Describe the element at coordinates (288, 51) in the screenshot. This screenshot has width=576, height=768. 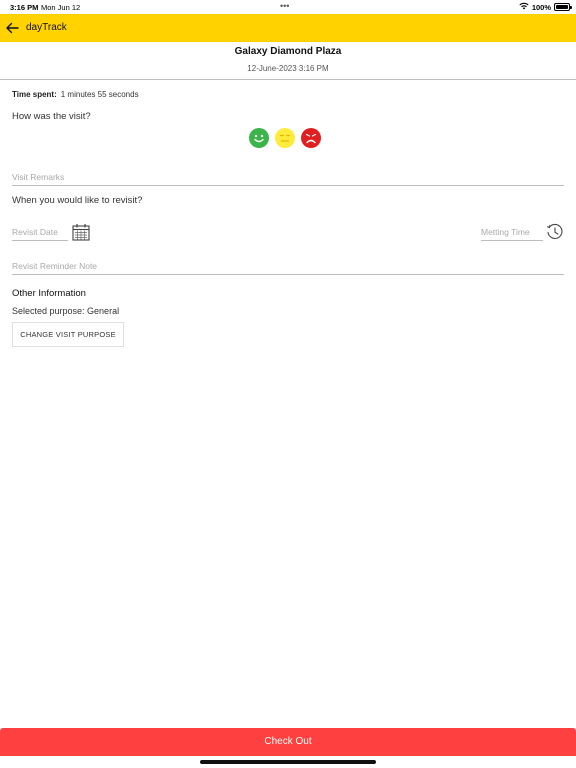
I see `place-name: Galaxy Diamond Plaza` at that location.